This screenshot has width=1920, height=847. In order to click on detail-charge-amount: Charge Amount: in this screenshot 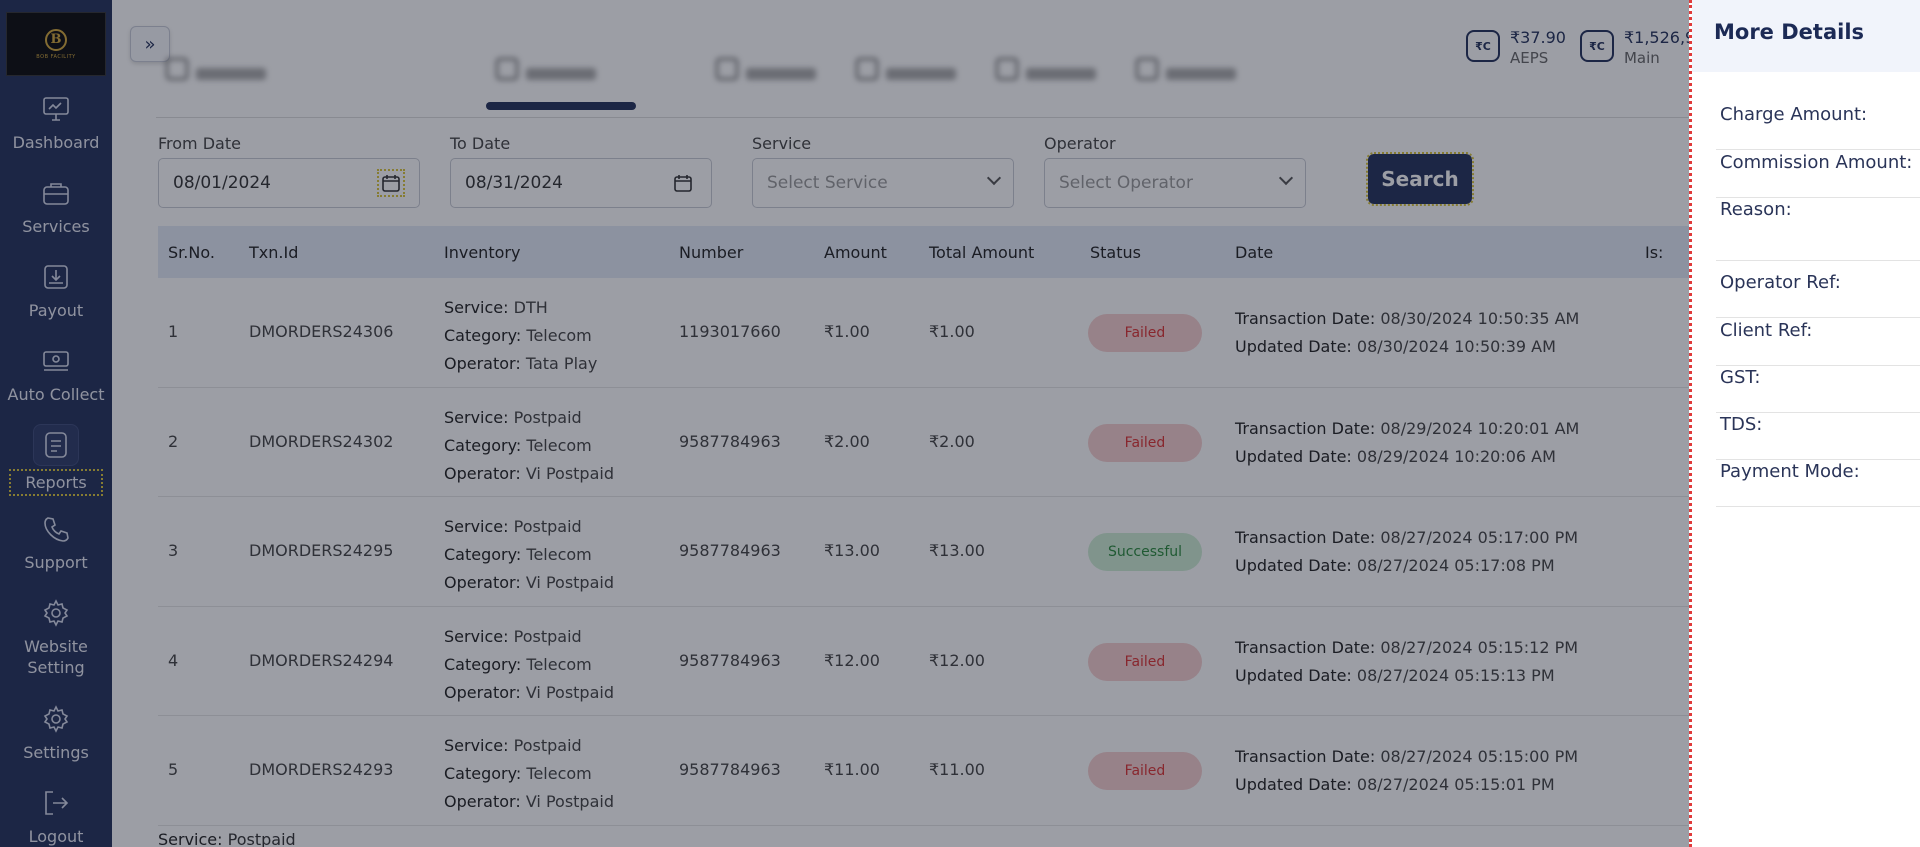, I will do `click(1818, 127)`.